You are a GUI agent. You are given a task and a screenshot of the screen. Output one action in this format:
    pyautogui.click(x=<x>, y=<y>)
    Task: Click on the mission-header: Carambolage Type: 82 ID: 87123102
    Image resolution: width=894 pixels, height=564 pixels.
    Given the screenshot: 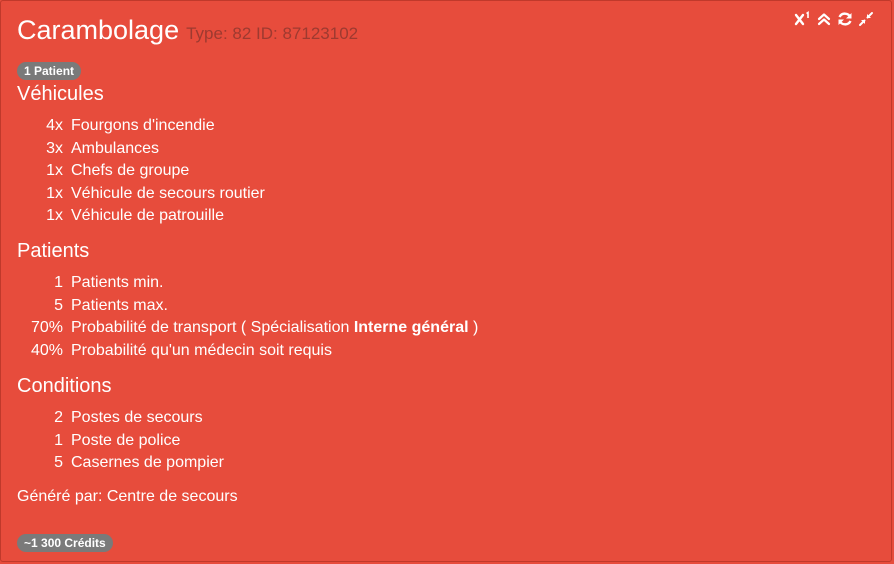 What is the action you would take?
    pyautogui.click(x=187, y=33)
    